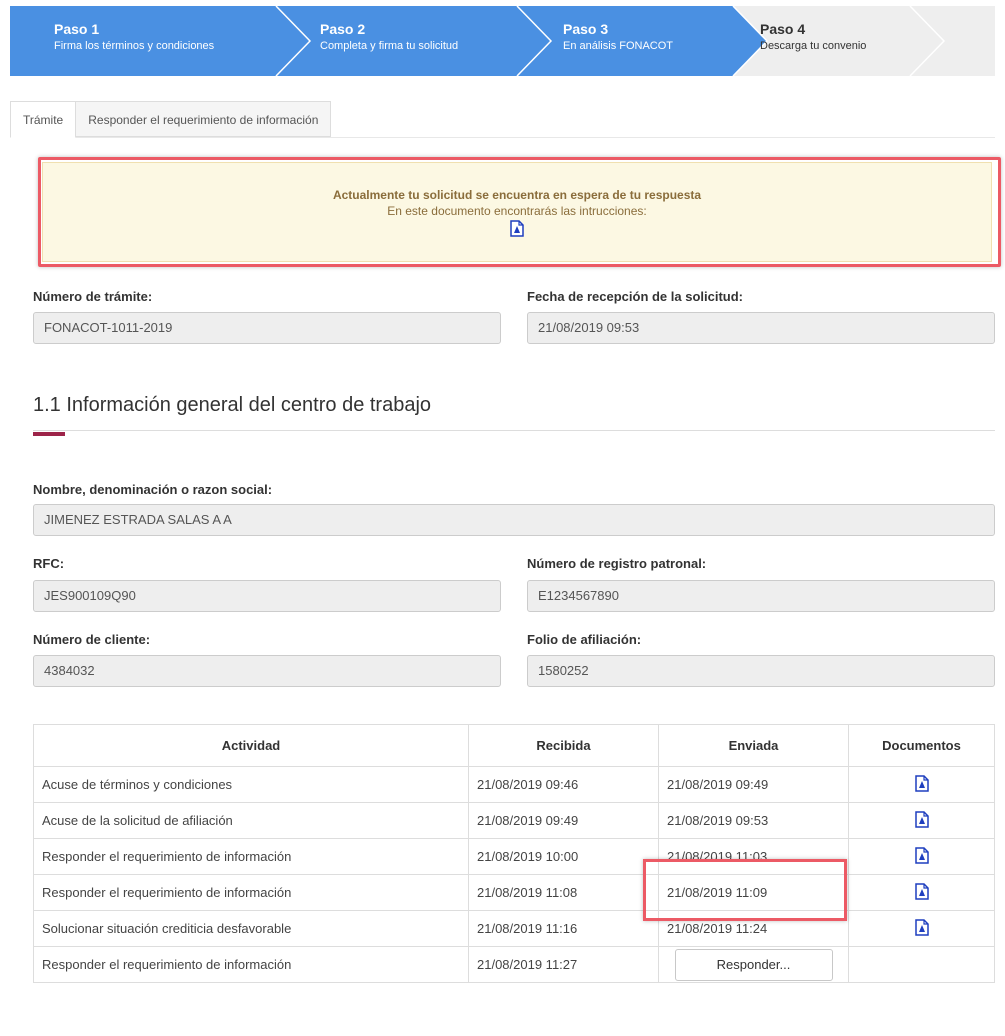 Image resolution: width=1005 pixels, height=1036 pixels. What do you see at coordinates (813, 46) in the screenshot?
I see `step-4-subtitle: Descarga tu convenio` at bounding box center [813, 46].